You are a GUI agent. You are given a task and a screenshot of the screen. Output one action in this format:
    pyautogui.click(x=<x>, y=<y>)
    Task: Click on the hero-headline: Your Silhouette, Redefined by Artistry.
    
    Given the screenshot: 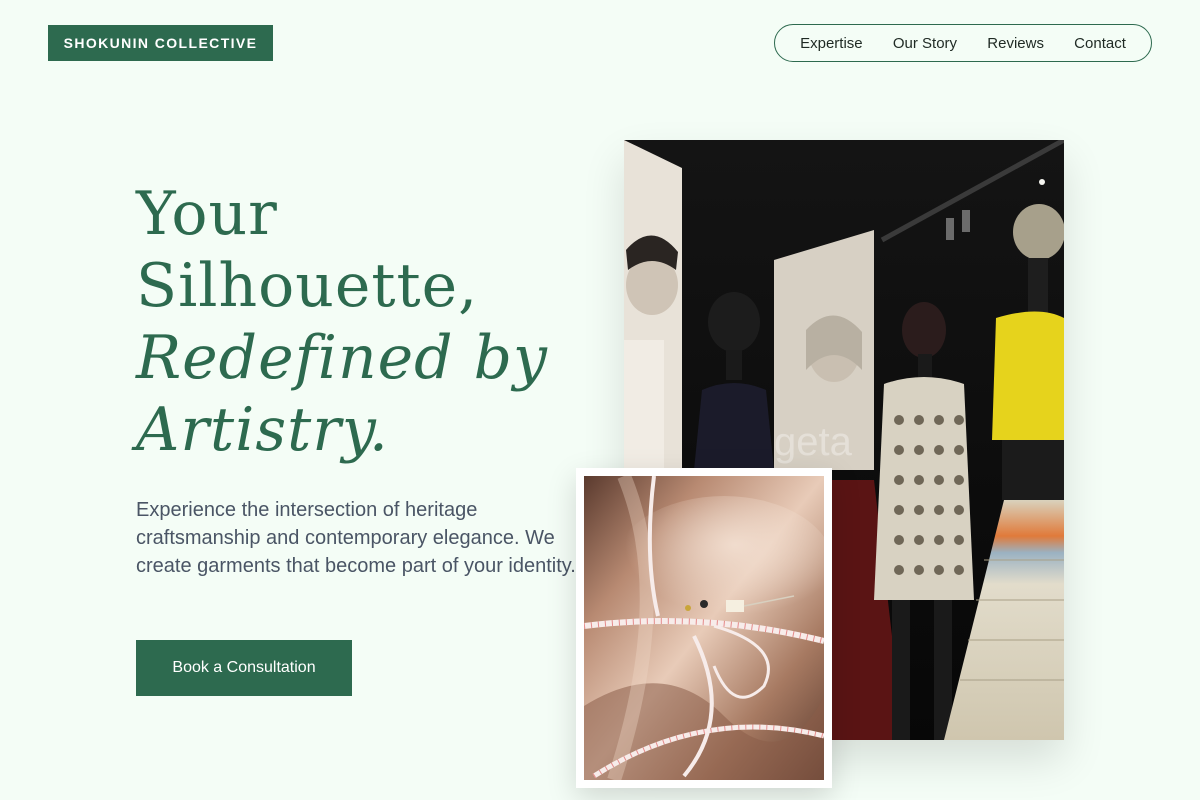 What is the action you would take?
    pyautogui.click(x=371, y=322)
    